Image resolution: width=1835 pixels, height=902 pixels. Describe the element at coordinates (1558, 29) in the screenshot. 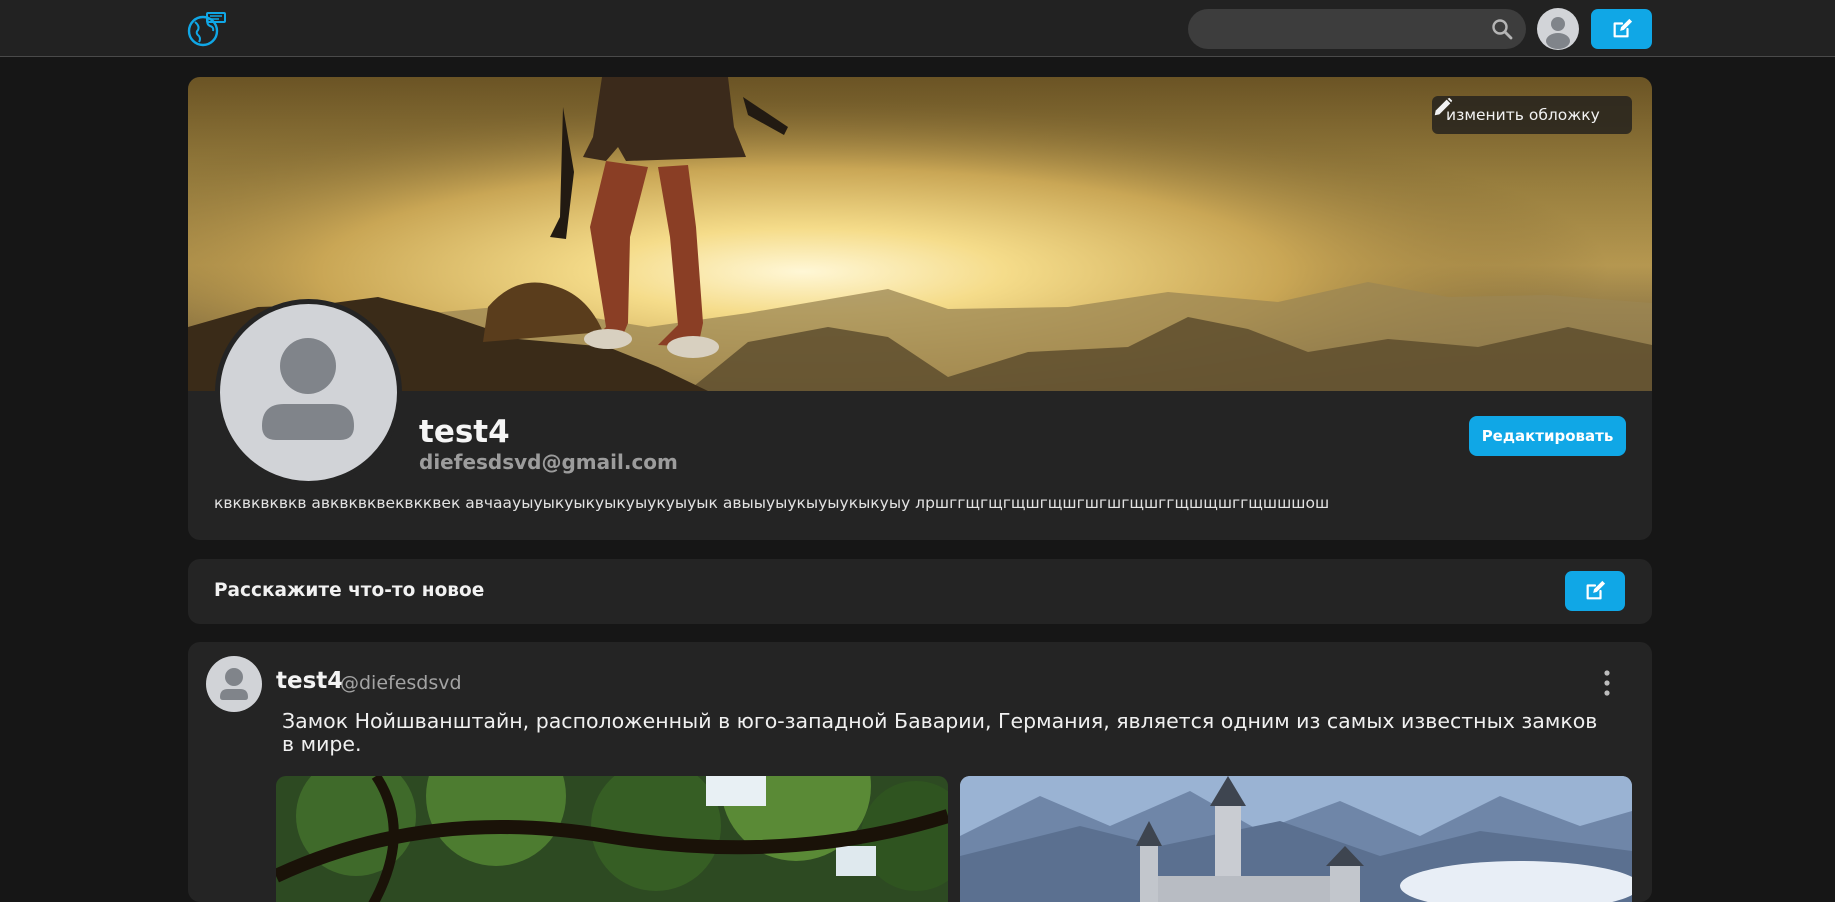

I see `user-avatar-icon` at that location.